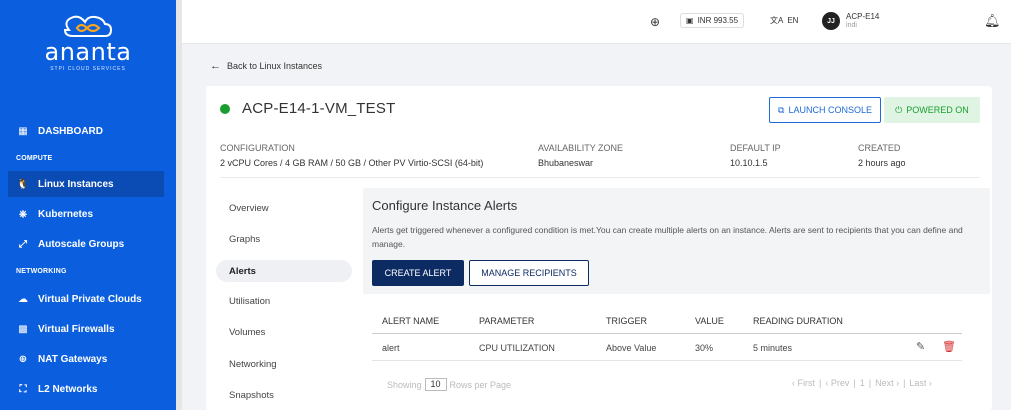 Image resolution: width=1011 pixels, height=410 pixels. I want to click on globe-icon: ⊕, so click(23, 359).